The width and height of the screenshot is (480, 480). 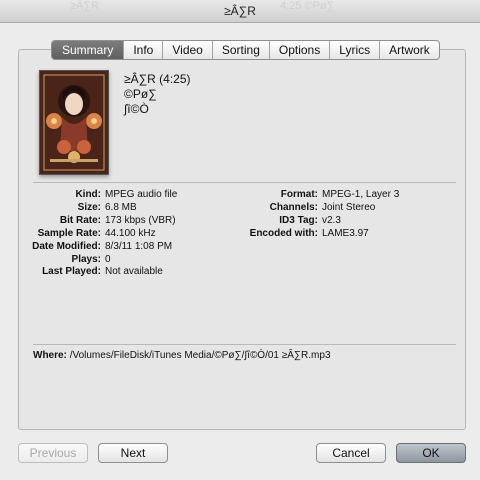 What do you see at coordinates (86, 259) in the screenshot?
I see `detail-label: Plays:` at bounding box center [86, 259].